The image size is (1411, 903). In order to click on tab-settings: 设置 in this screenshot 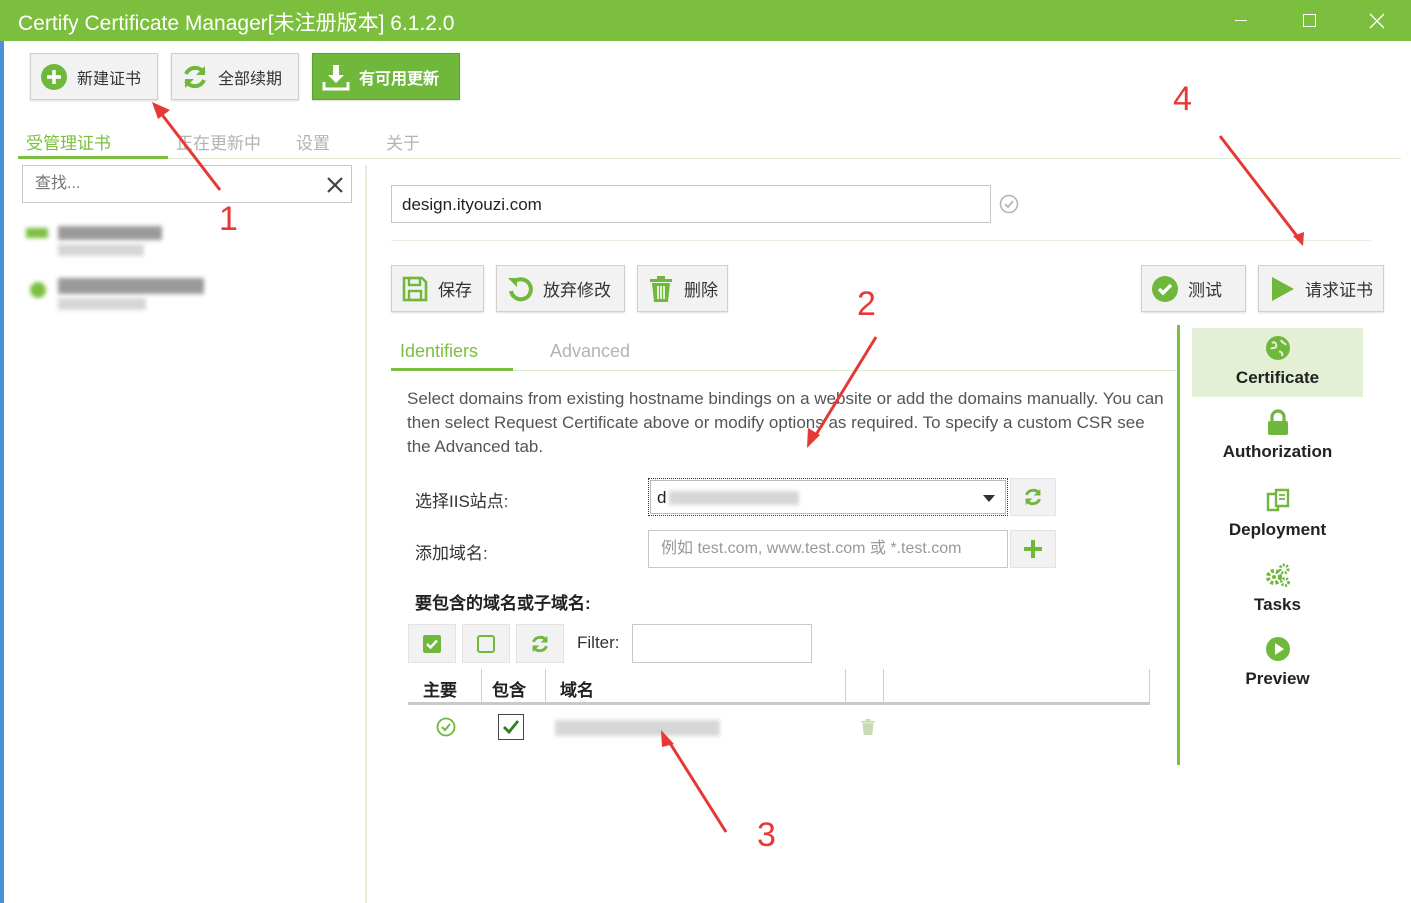, I will do `click(313, 141)`.